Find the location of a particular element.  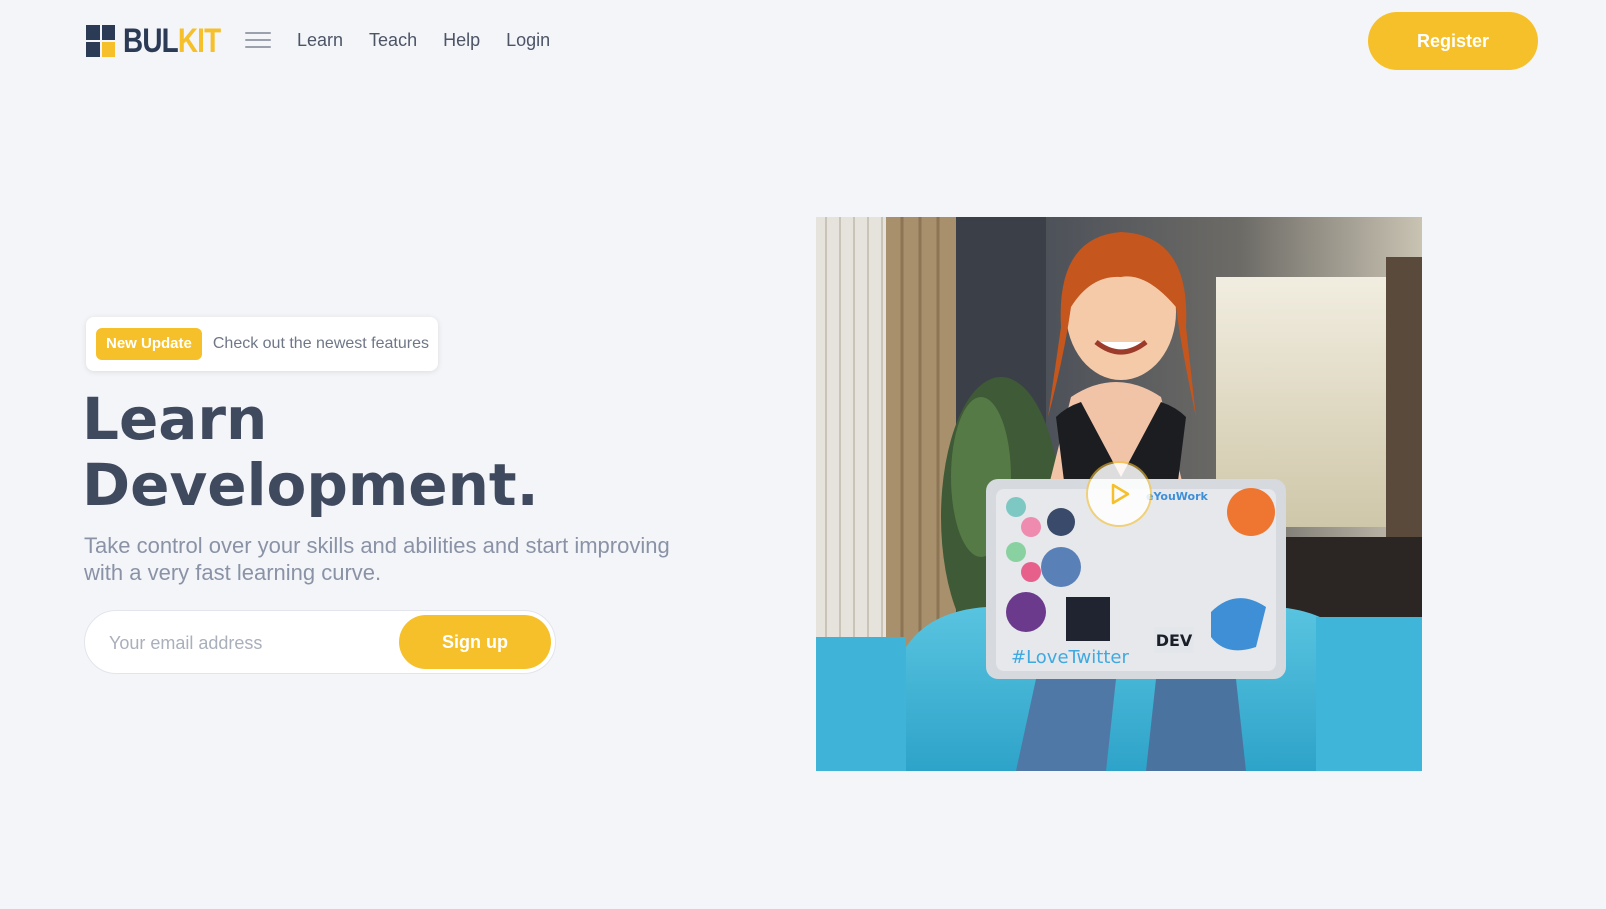

signup-form: Sign up is located at coordinates (320, 642).